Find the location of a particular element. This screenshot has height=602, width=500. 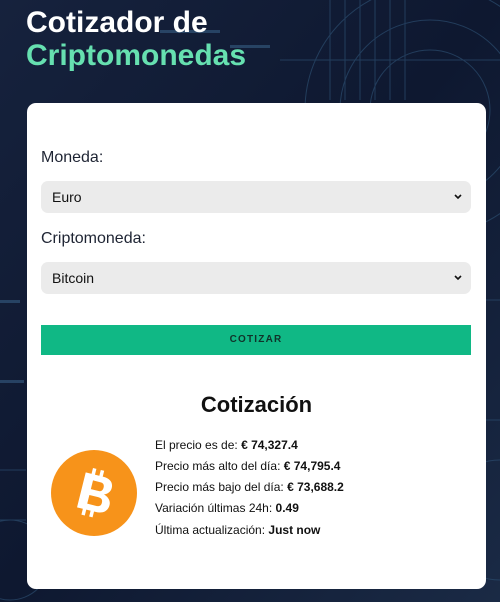

bitcoin-icon is located at coordinates (94, 493).